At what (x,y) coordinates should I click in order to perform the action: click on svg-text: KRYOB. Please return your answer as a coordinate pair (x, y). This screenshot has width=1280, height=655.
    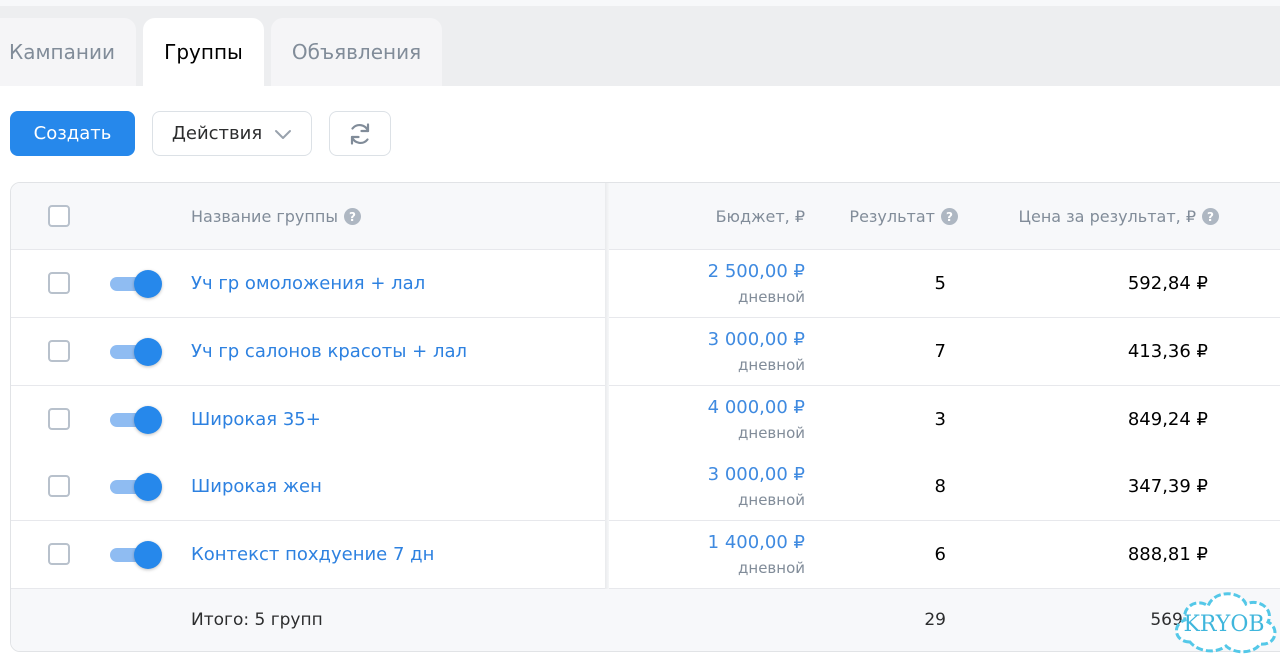
    Looking at the image, I should click on (1223, 624).